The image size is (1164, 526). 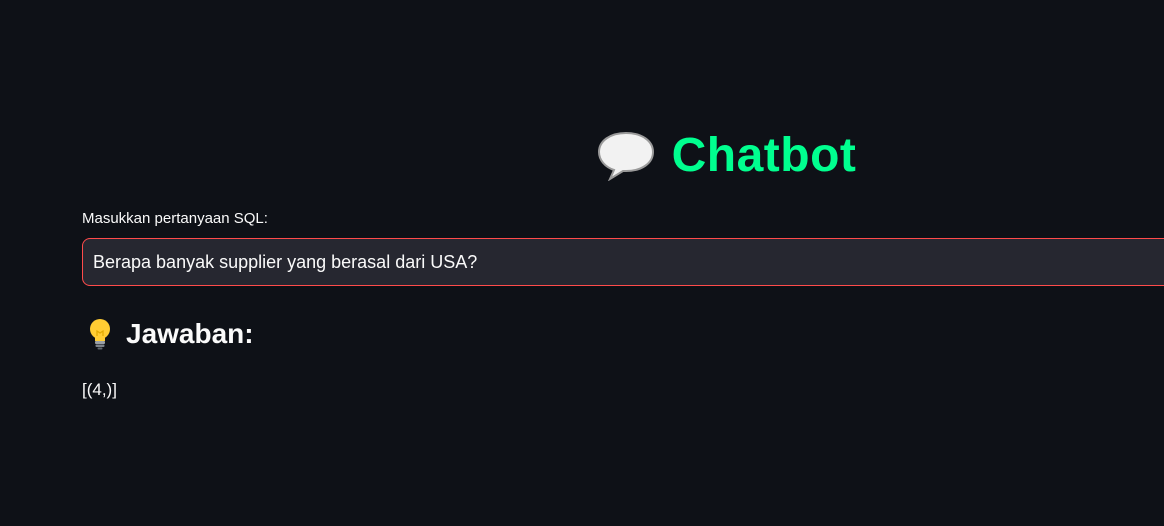 What do you see at coordinates (175, 218) in the screenshot?
I see `query-label: Masukkan pertanyaan SQL:` at bounding box center [175, 218].